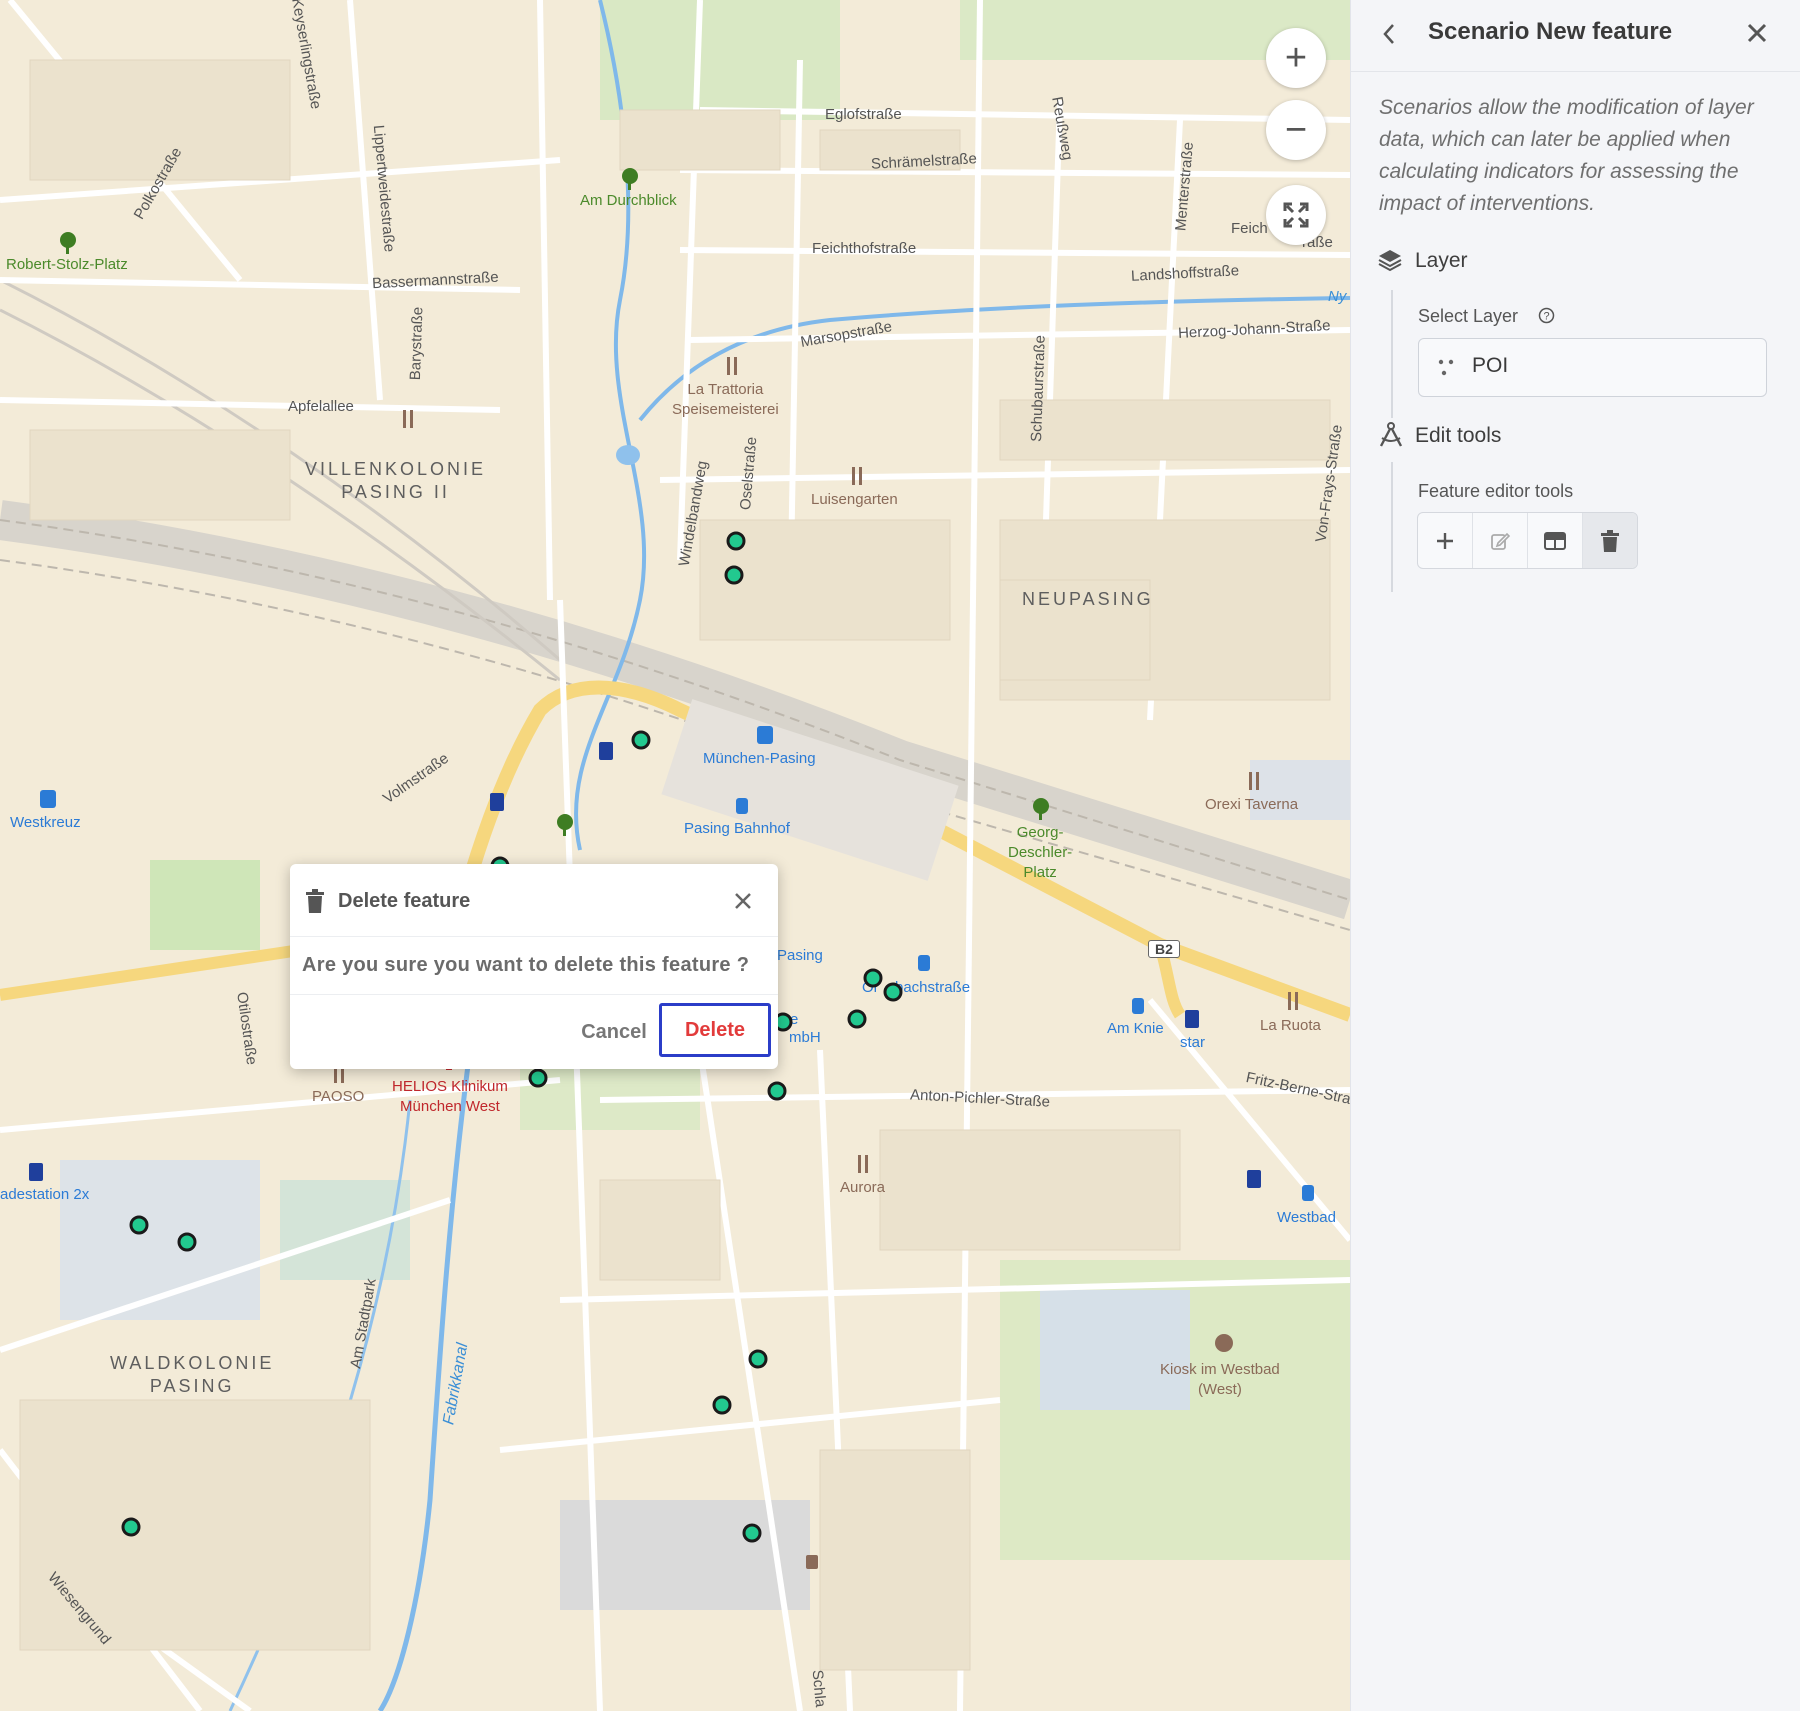 The image size is (1800, 1711). I want to click on edit-feature-button, so click(1500, 540).